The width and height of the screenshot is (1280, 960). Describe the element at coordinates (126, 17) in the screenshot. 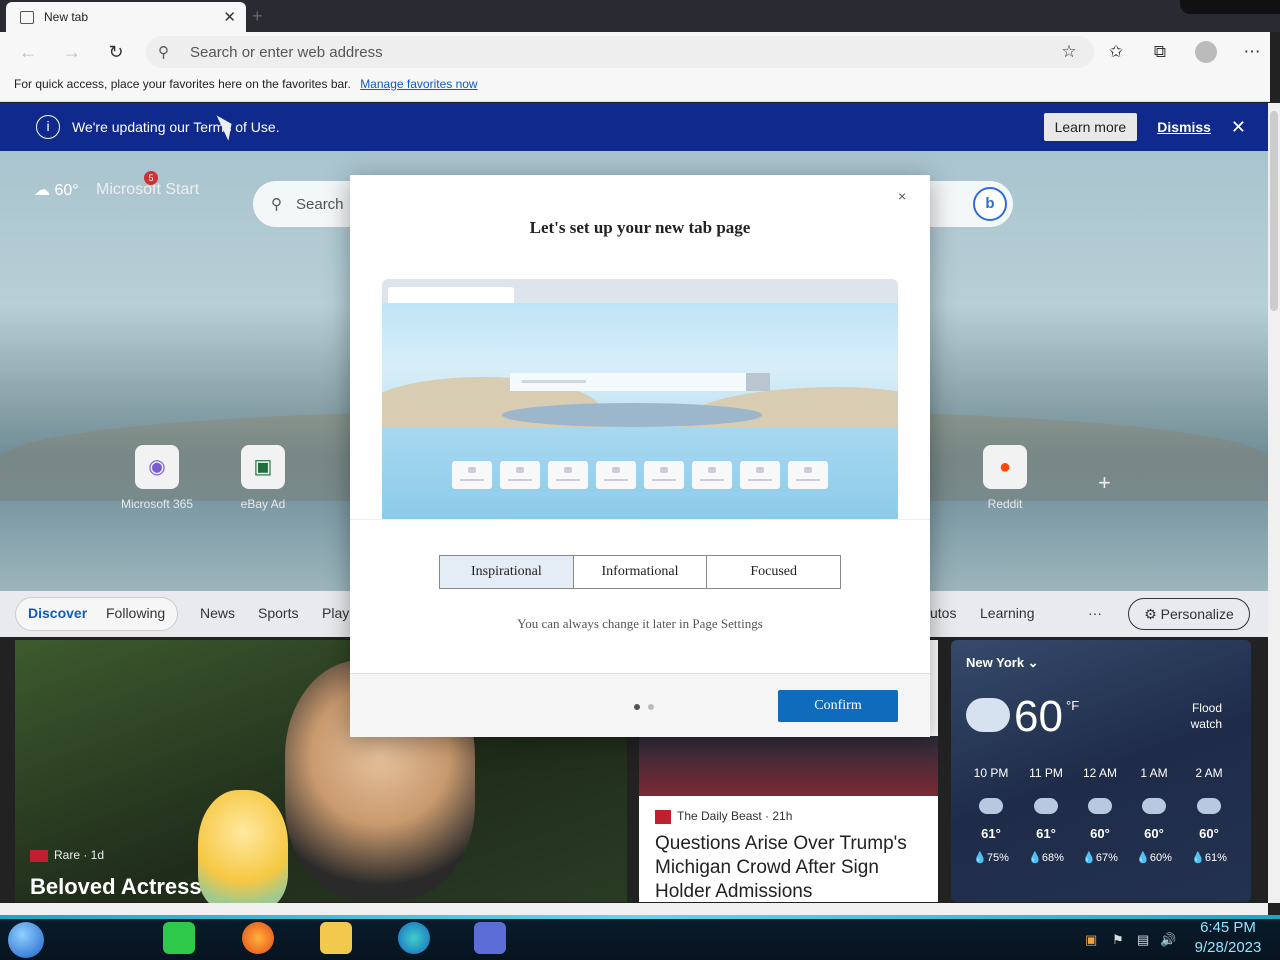

I see `tab-new-tab: New tab ✕` at that location.